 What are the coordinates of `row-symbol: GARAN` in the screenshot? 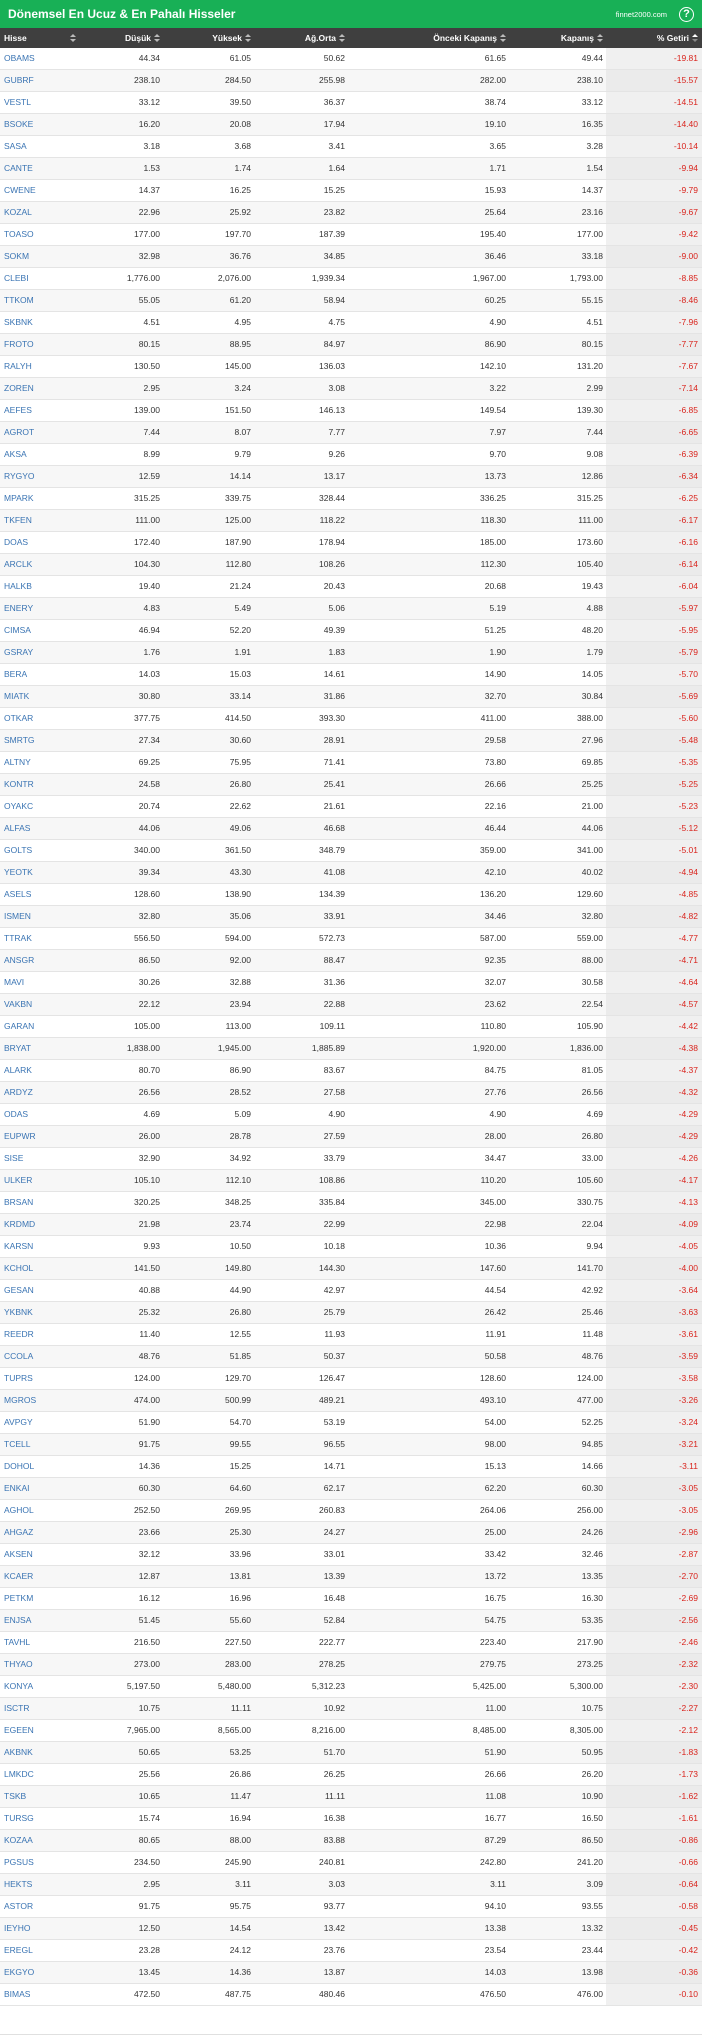 It's located at (19, 1026).